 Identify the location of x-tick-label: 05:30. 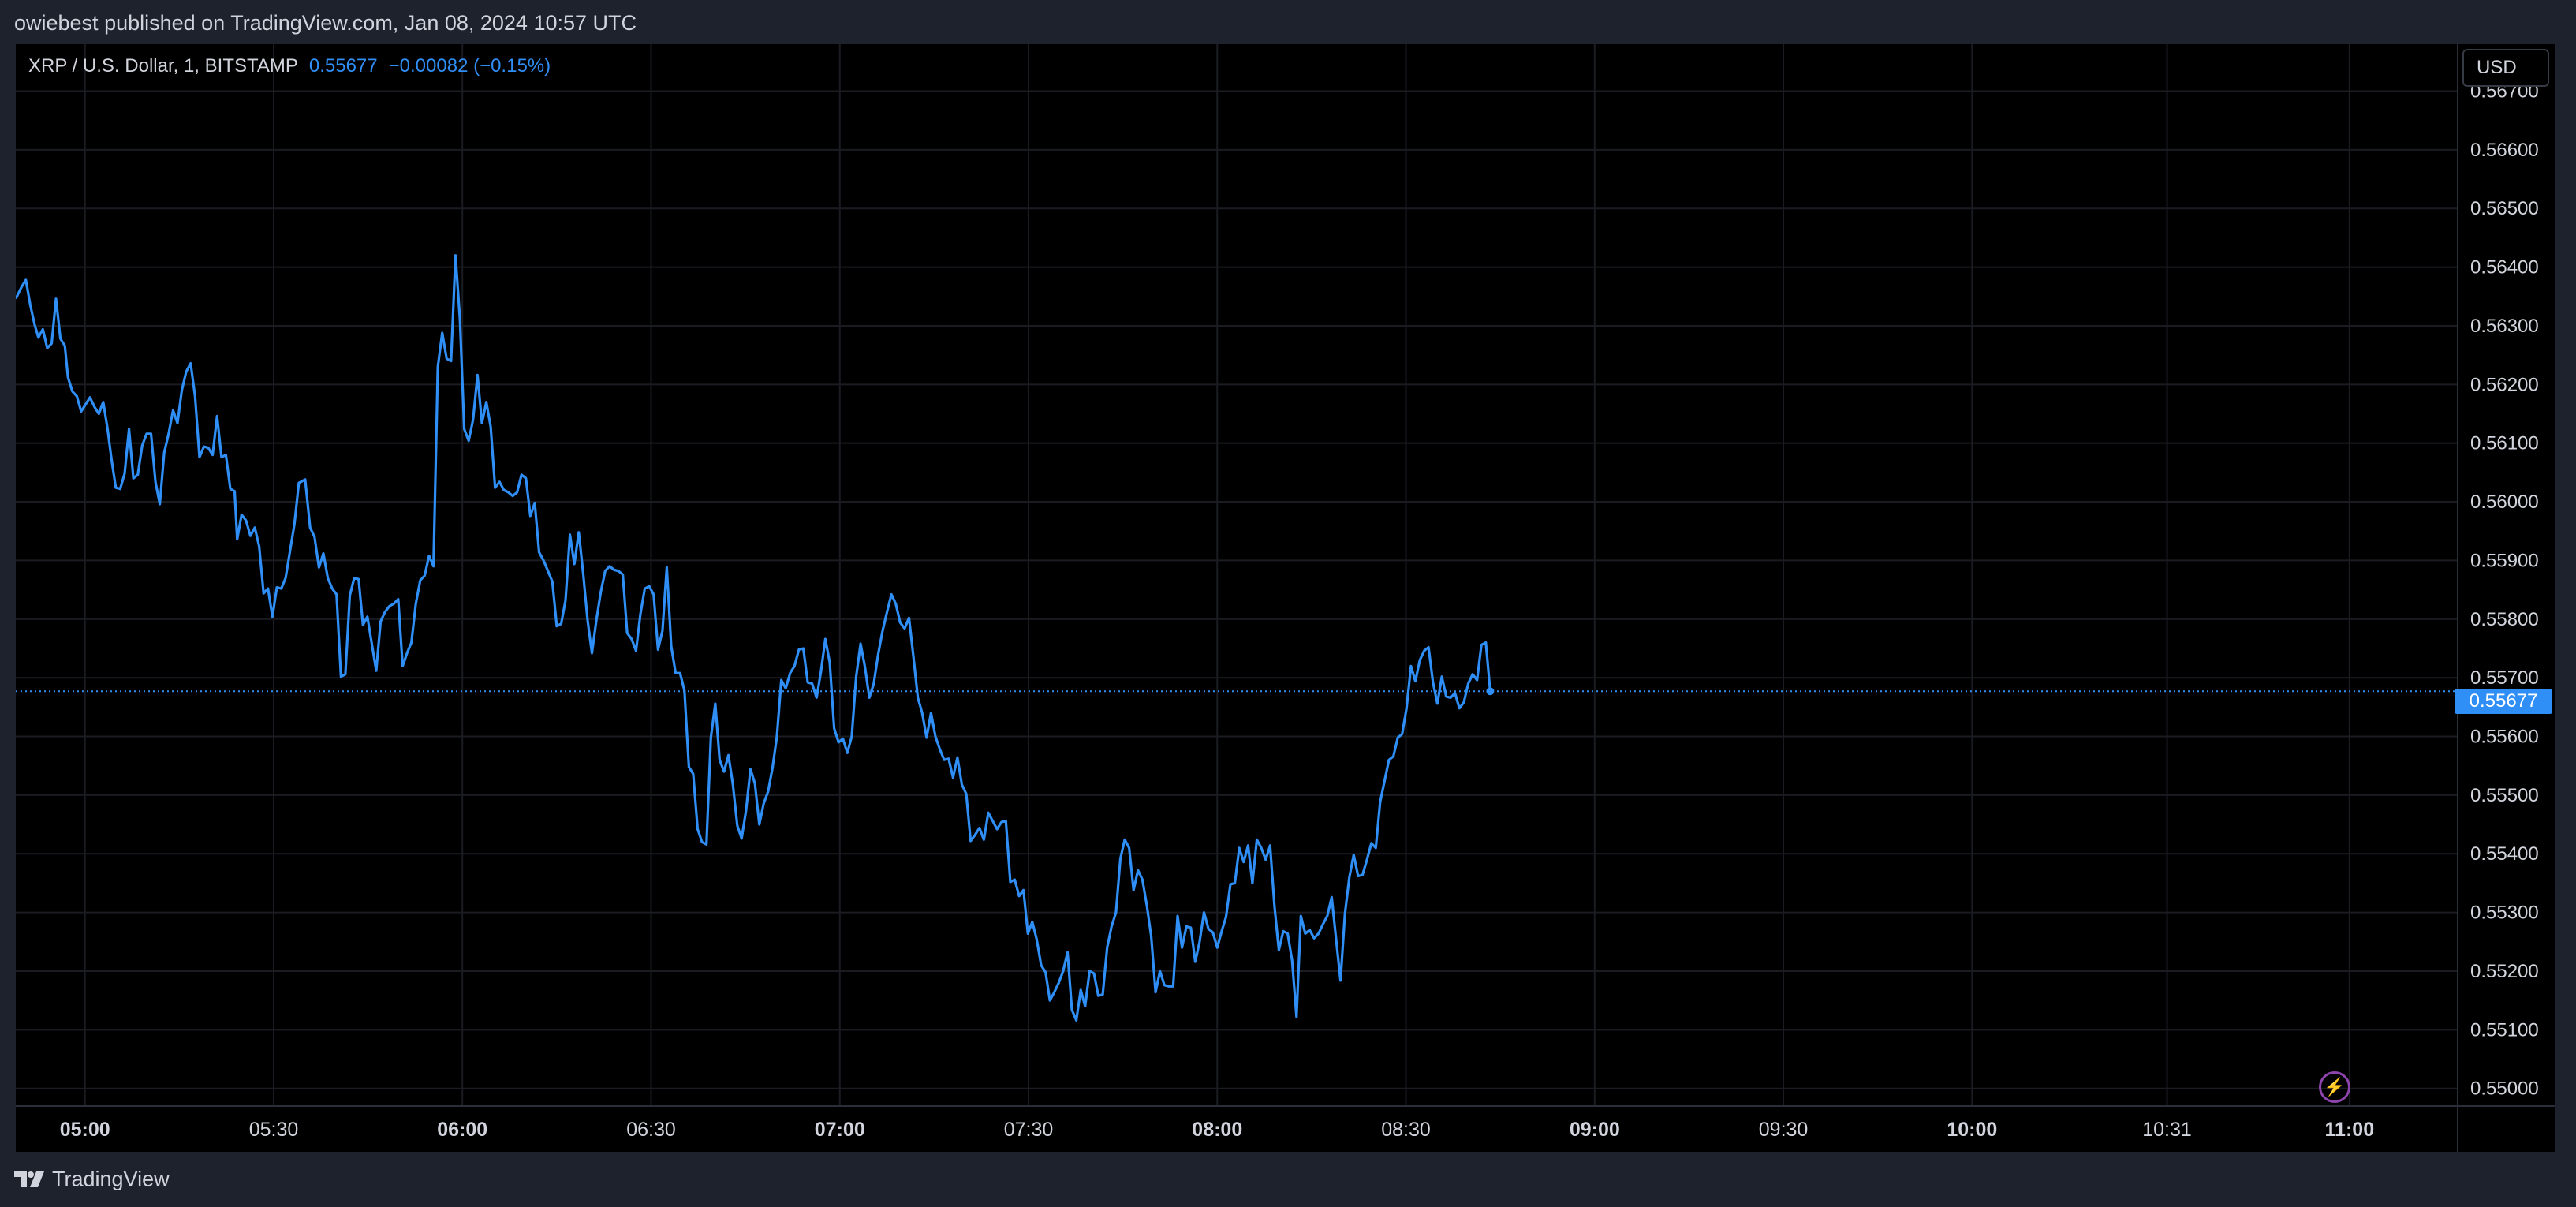
(274, 1130).